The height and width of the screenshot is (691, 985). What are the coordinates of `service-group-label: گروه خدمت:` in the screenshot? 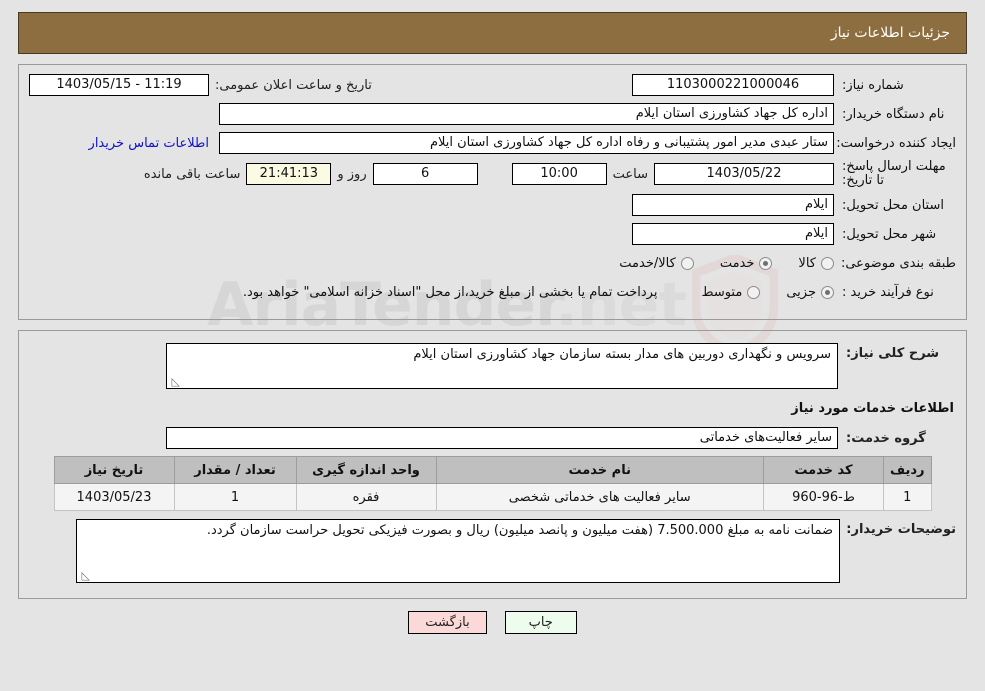 It's located at (886, 438).